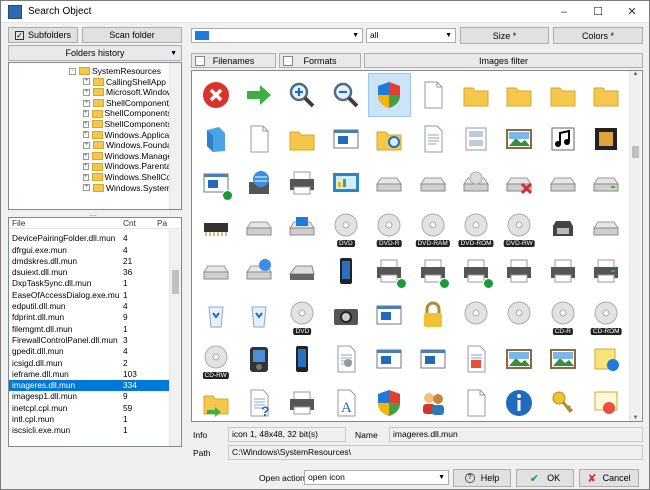 The width and height of the screenshot is (650, 490). Describe the element at coordinates (125, 188) in the screenshot. I see `tree-item: + Windows.SystemTo` at that location.